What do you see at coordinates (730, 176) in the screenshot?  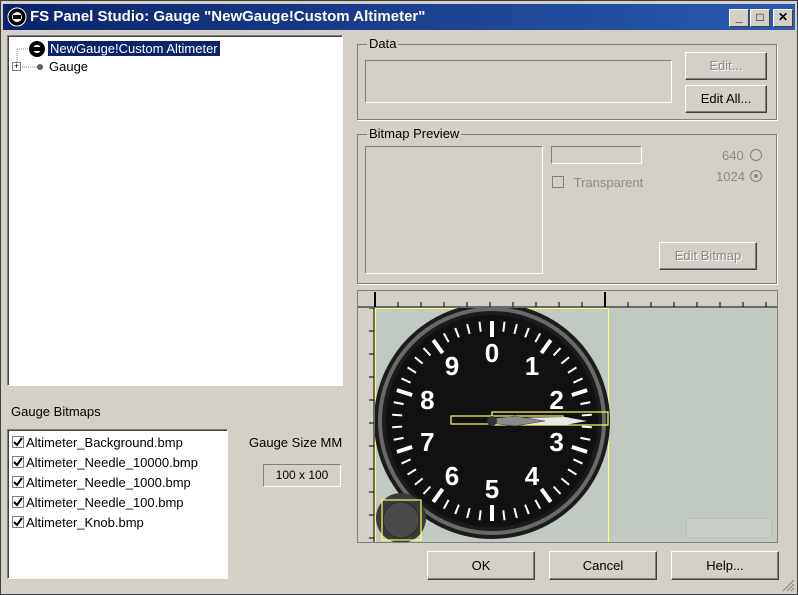 I see `res-1024-label: 1024` at bounding box center [730, 176].